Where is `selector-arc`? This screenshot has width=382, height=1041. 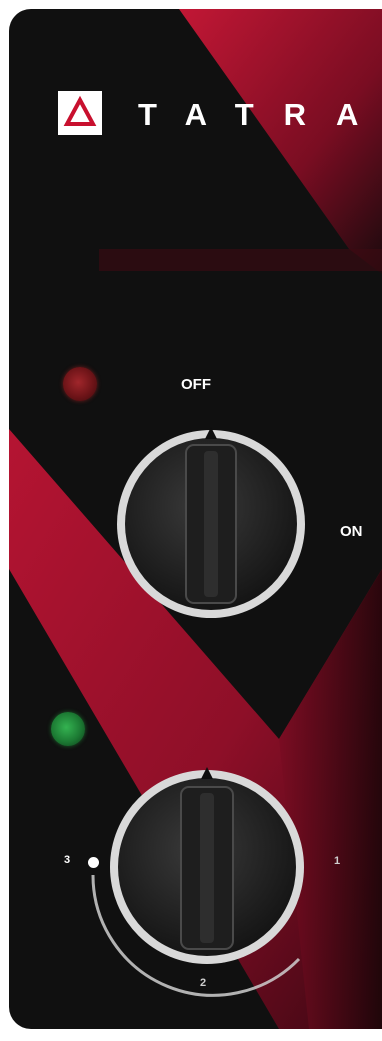
selector-arc is located at coordinates (196, 935).